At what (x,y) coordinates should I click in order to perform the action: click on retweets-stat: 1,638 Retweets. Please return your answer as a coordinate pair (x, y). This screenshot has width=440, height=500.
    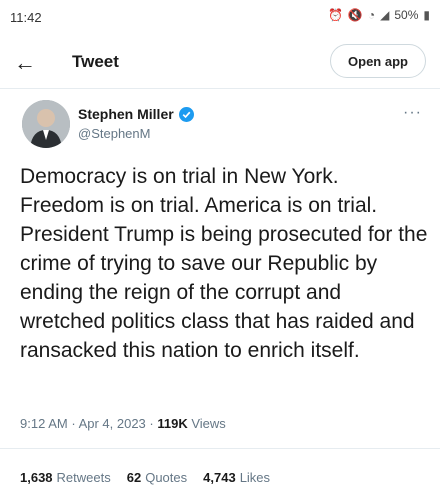
    Looking at the image, I should click on (65, 477).